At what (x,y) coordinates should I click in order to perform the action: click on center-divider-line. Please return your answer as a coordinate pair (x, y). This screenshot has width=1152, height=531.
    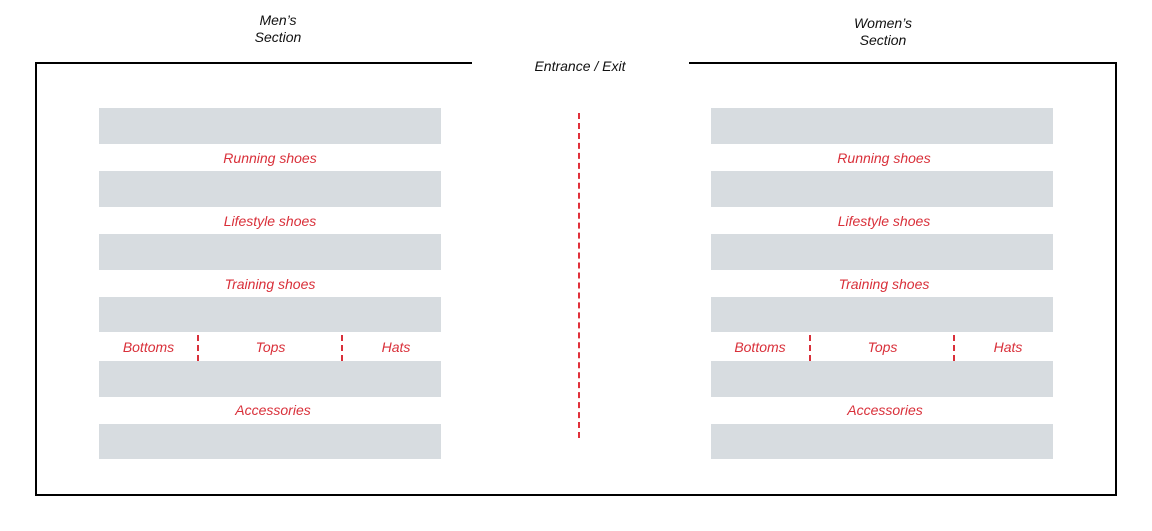
    Looking at the image, I should click on (579, 275).